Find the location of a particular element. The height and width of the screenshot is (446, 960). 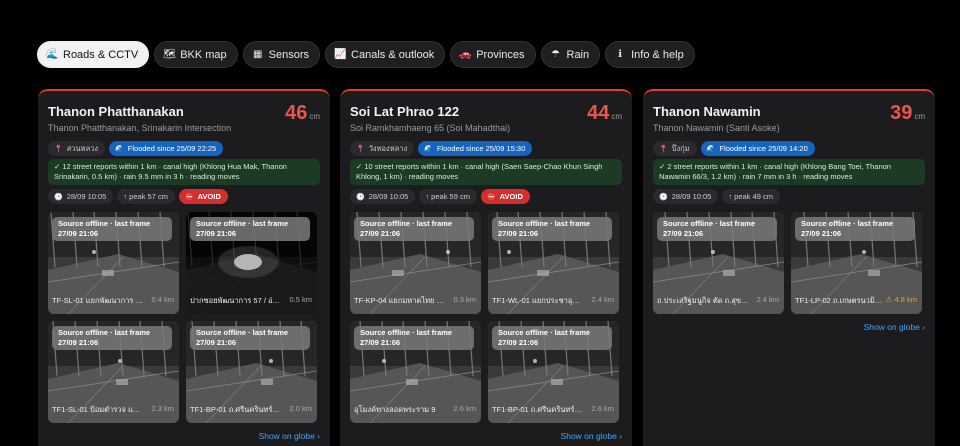

district-chip: 📍 บึงกุ่ม is located at coordinates (675, 148).